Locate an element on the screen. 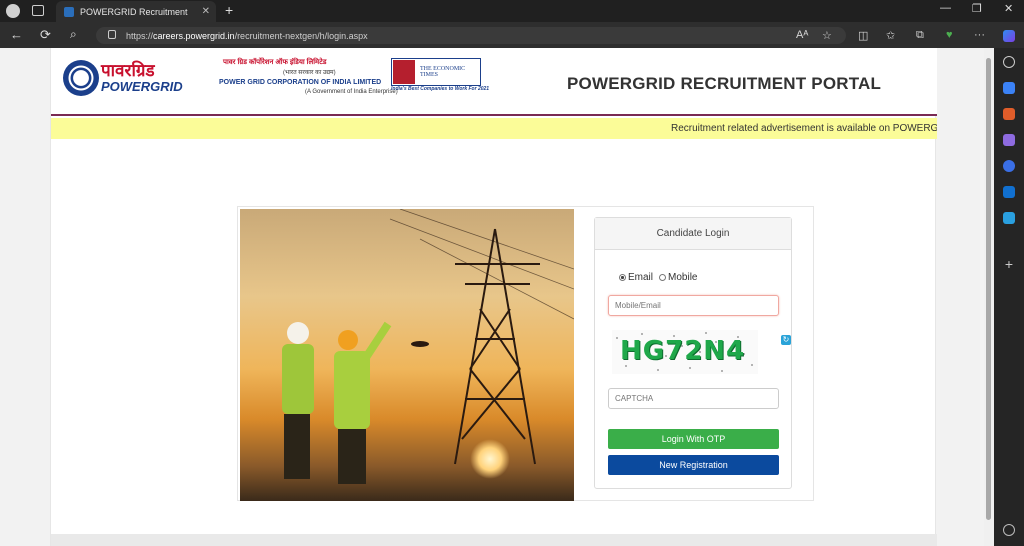 The height and width of the screenshot is (546, 1024). search-sidebar-icon is located at coordinates (1009, 62).